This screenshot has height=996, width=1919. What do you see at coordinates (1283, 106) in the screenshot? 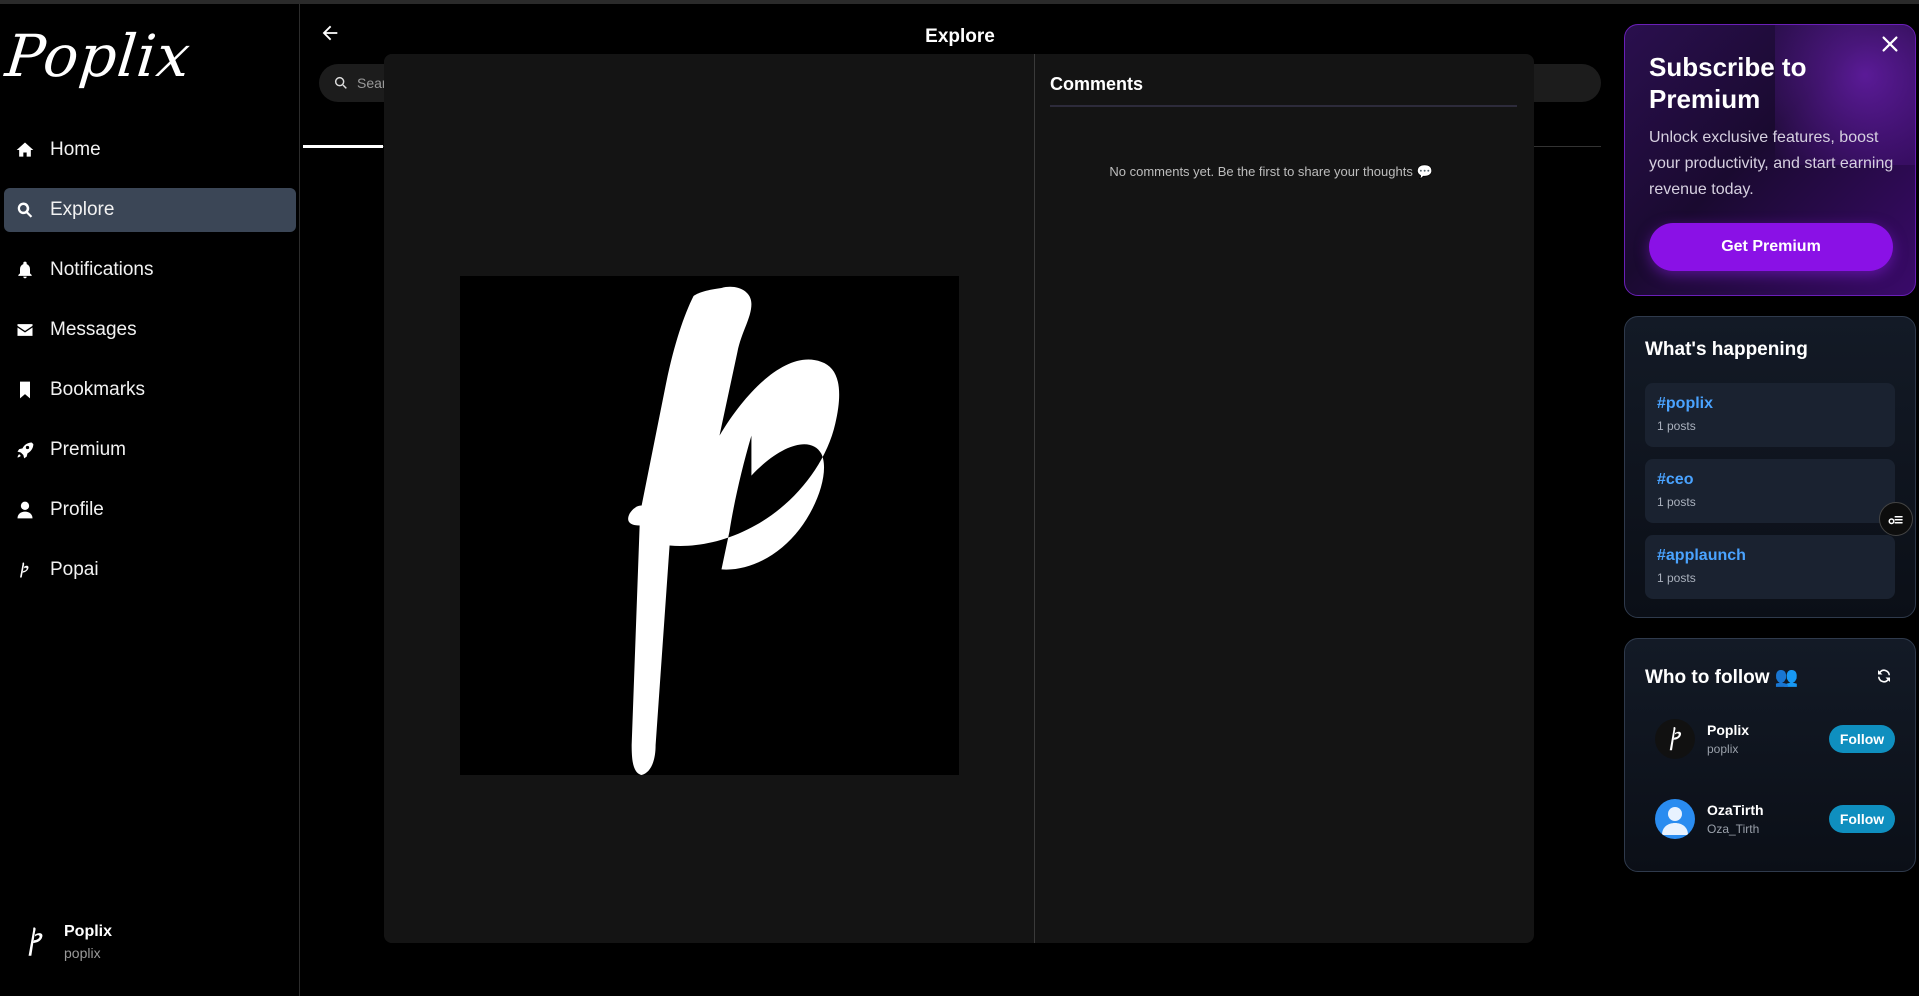
I see `comments-divider` at bounding box center [1283, 106].